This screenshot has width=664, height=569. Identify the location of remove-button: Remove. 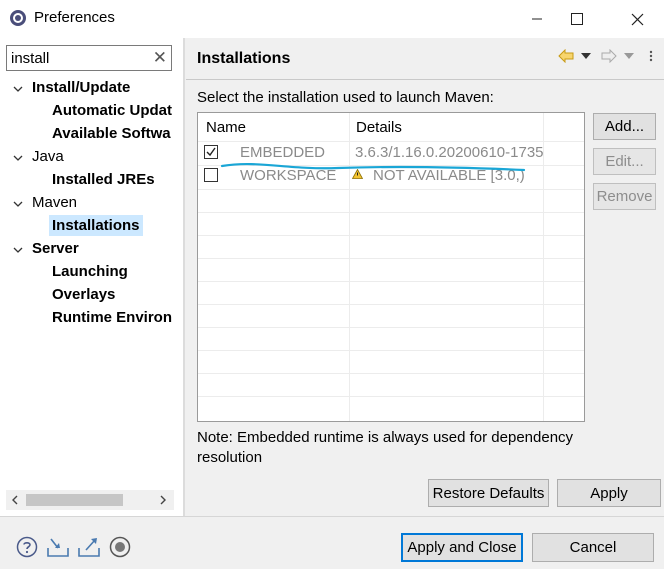
(624, 196).